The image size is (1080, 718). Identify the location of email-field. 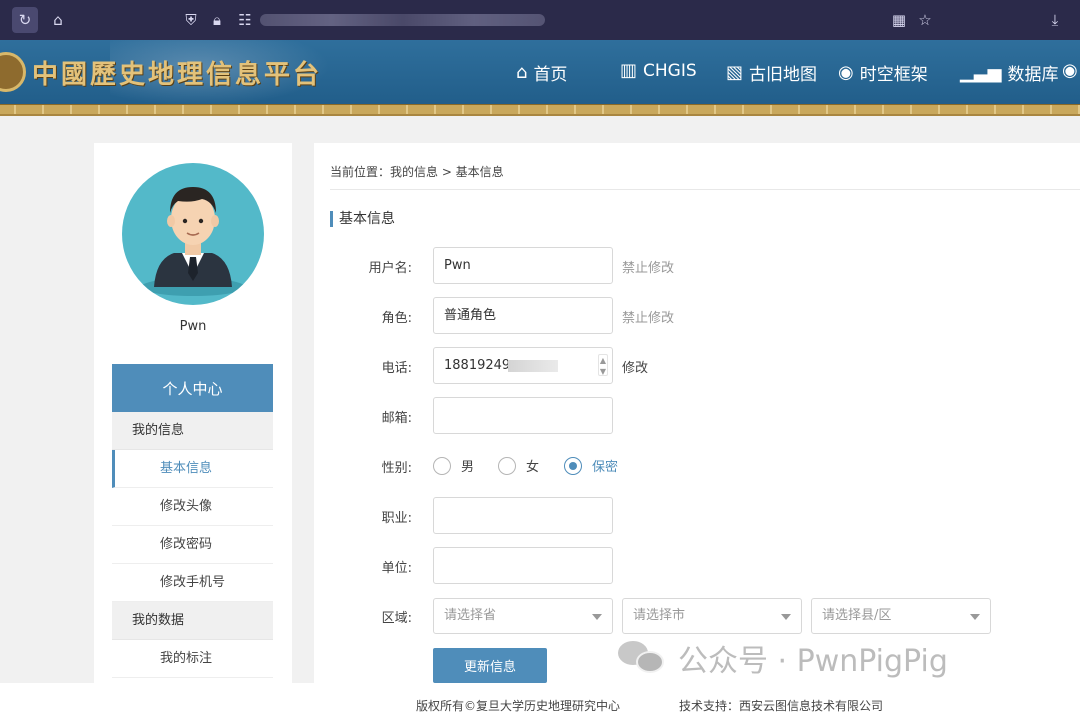
(523, 415).